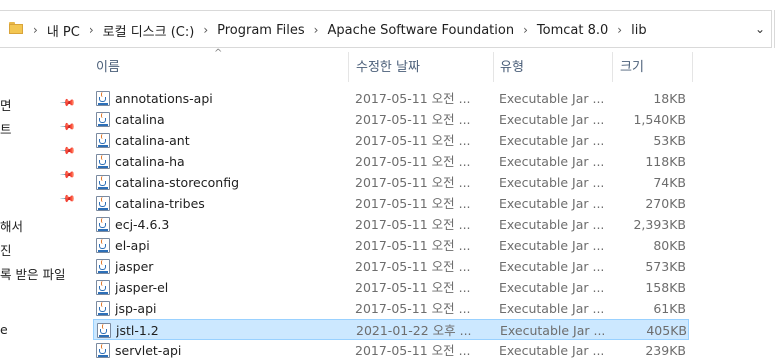 The width and height of the screenshot is (784, 361). Describe the element at coordinates (164, 98) in the screenshot. I see `file-name: annotations-api` at that location.